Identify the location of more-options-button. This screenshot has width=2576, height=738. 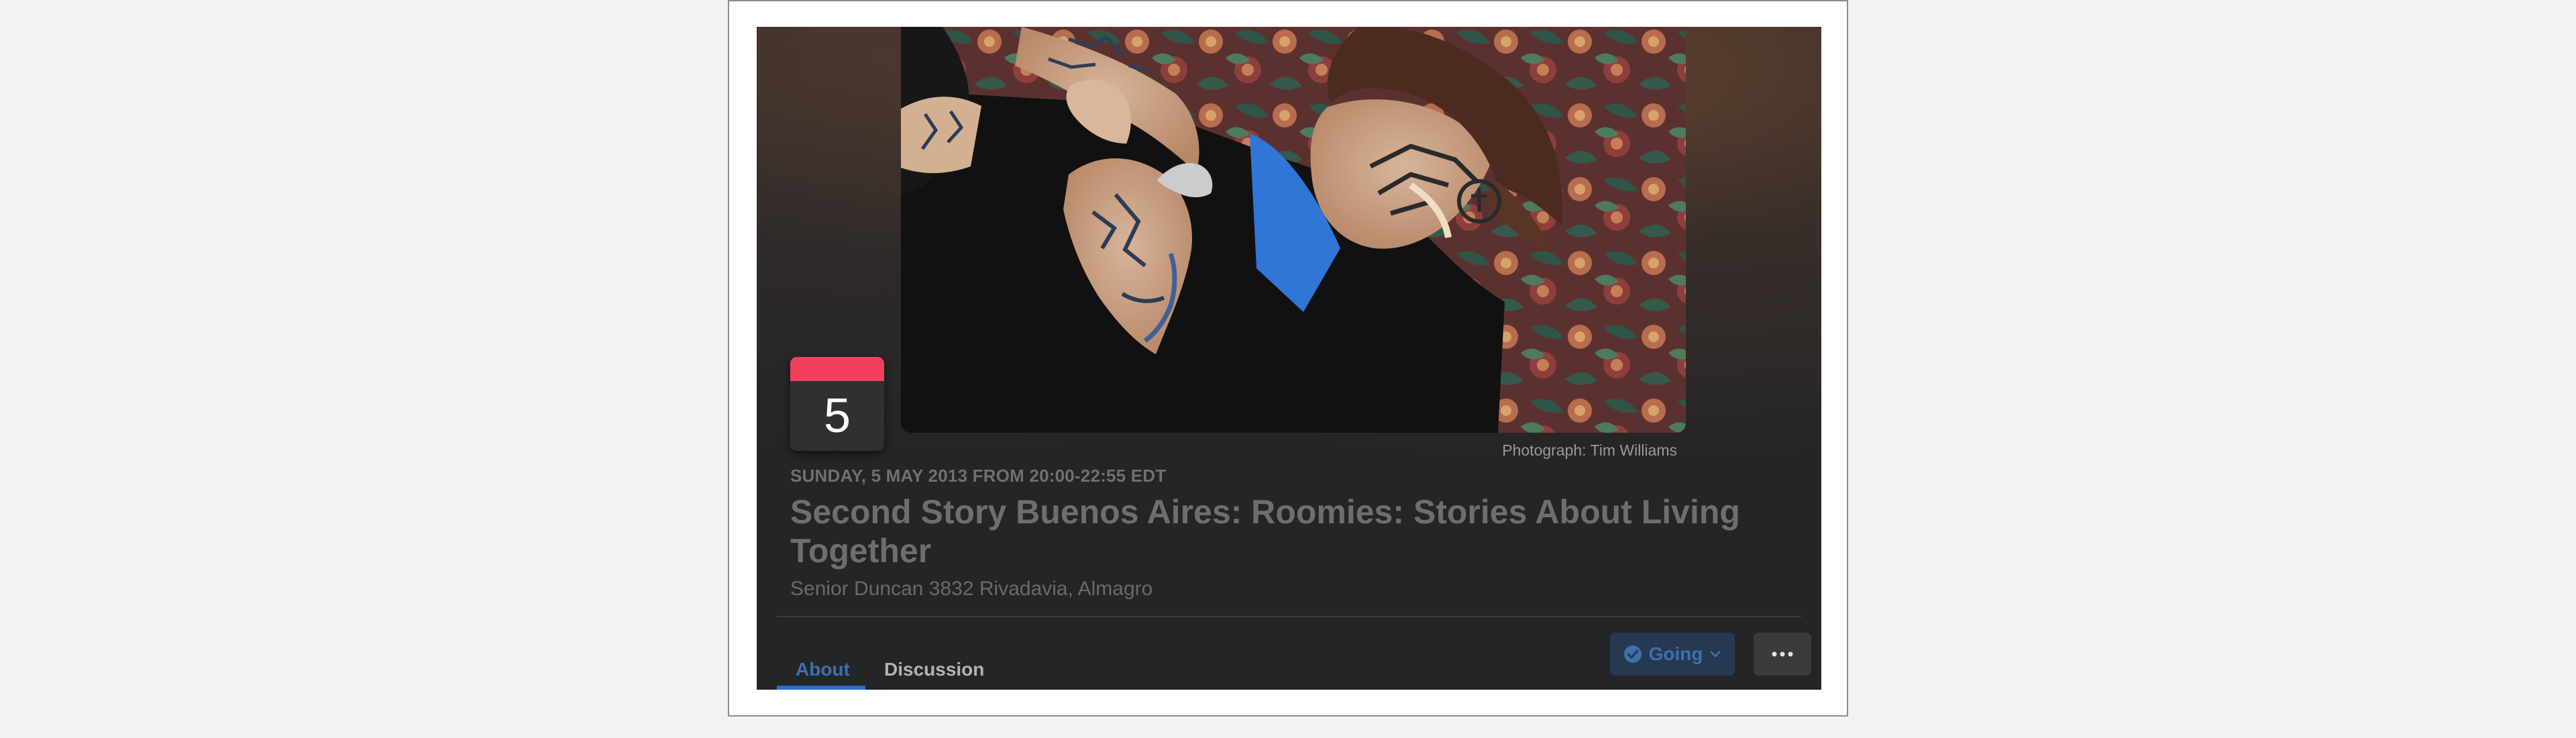
(1782, 654).